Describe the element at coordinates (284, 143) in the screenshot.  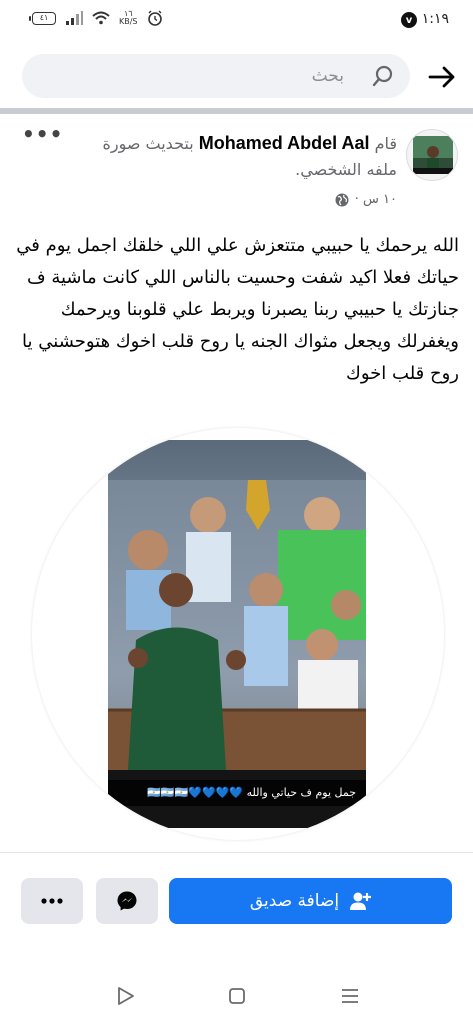
I see `author-name: Mohamed Abdel Aal` at that location.